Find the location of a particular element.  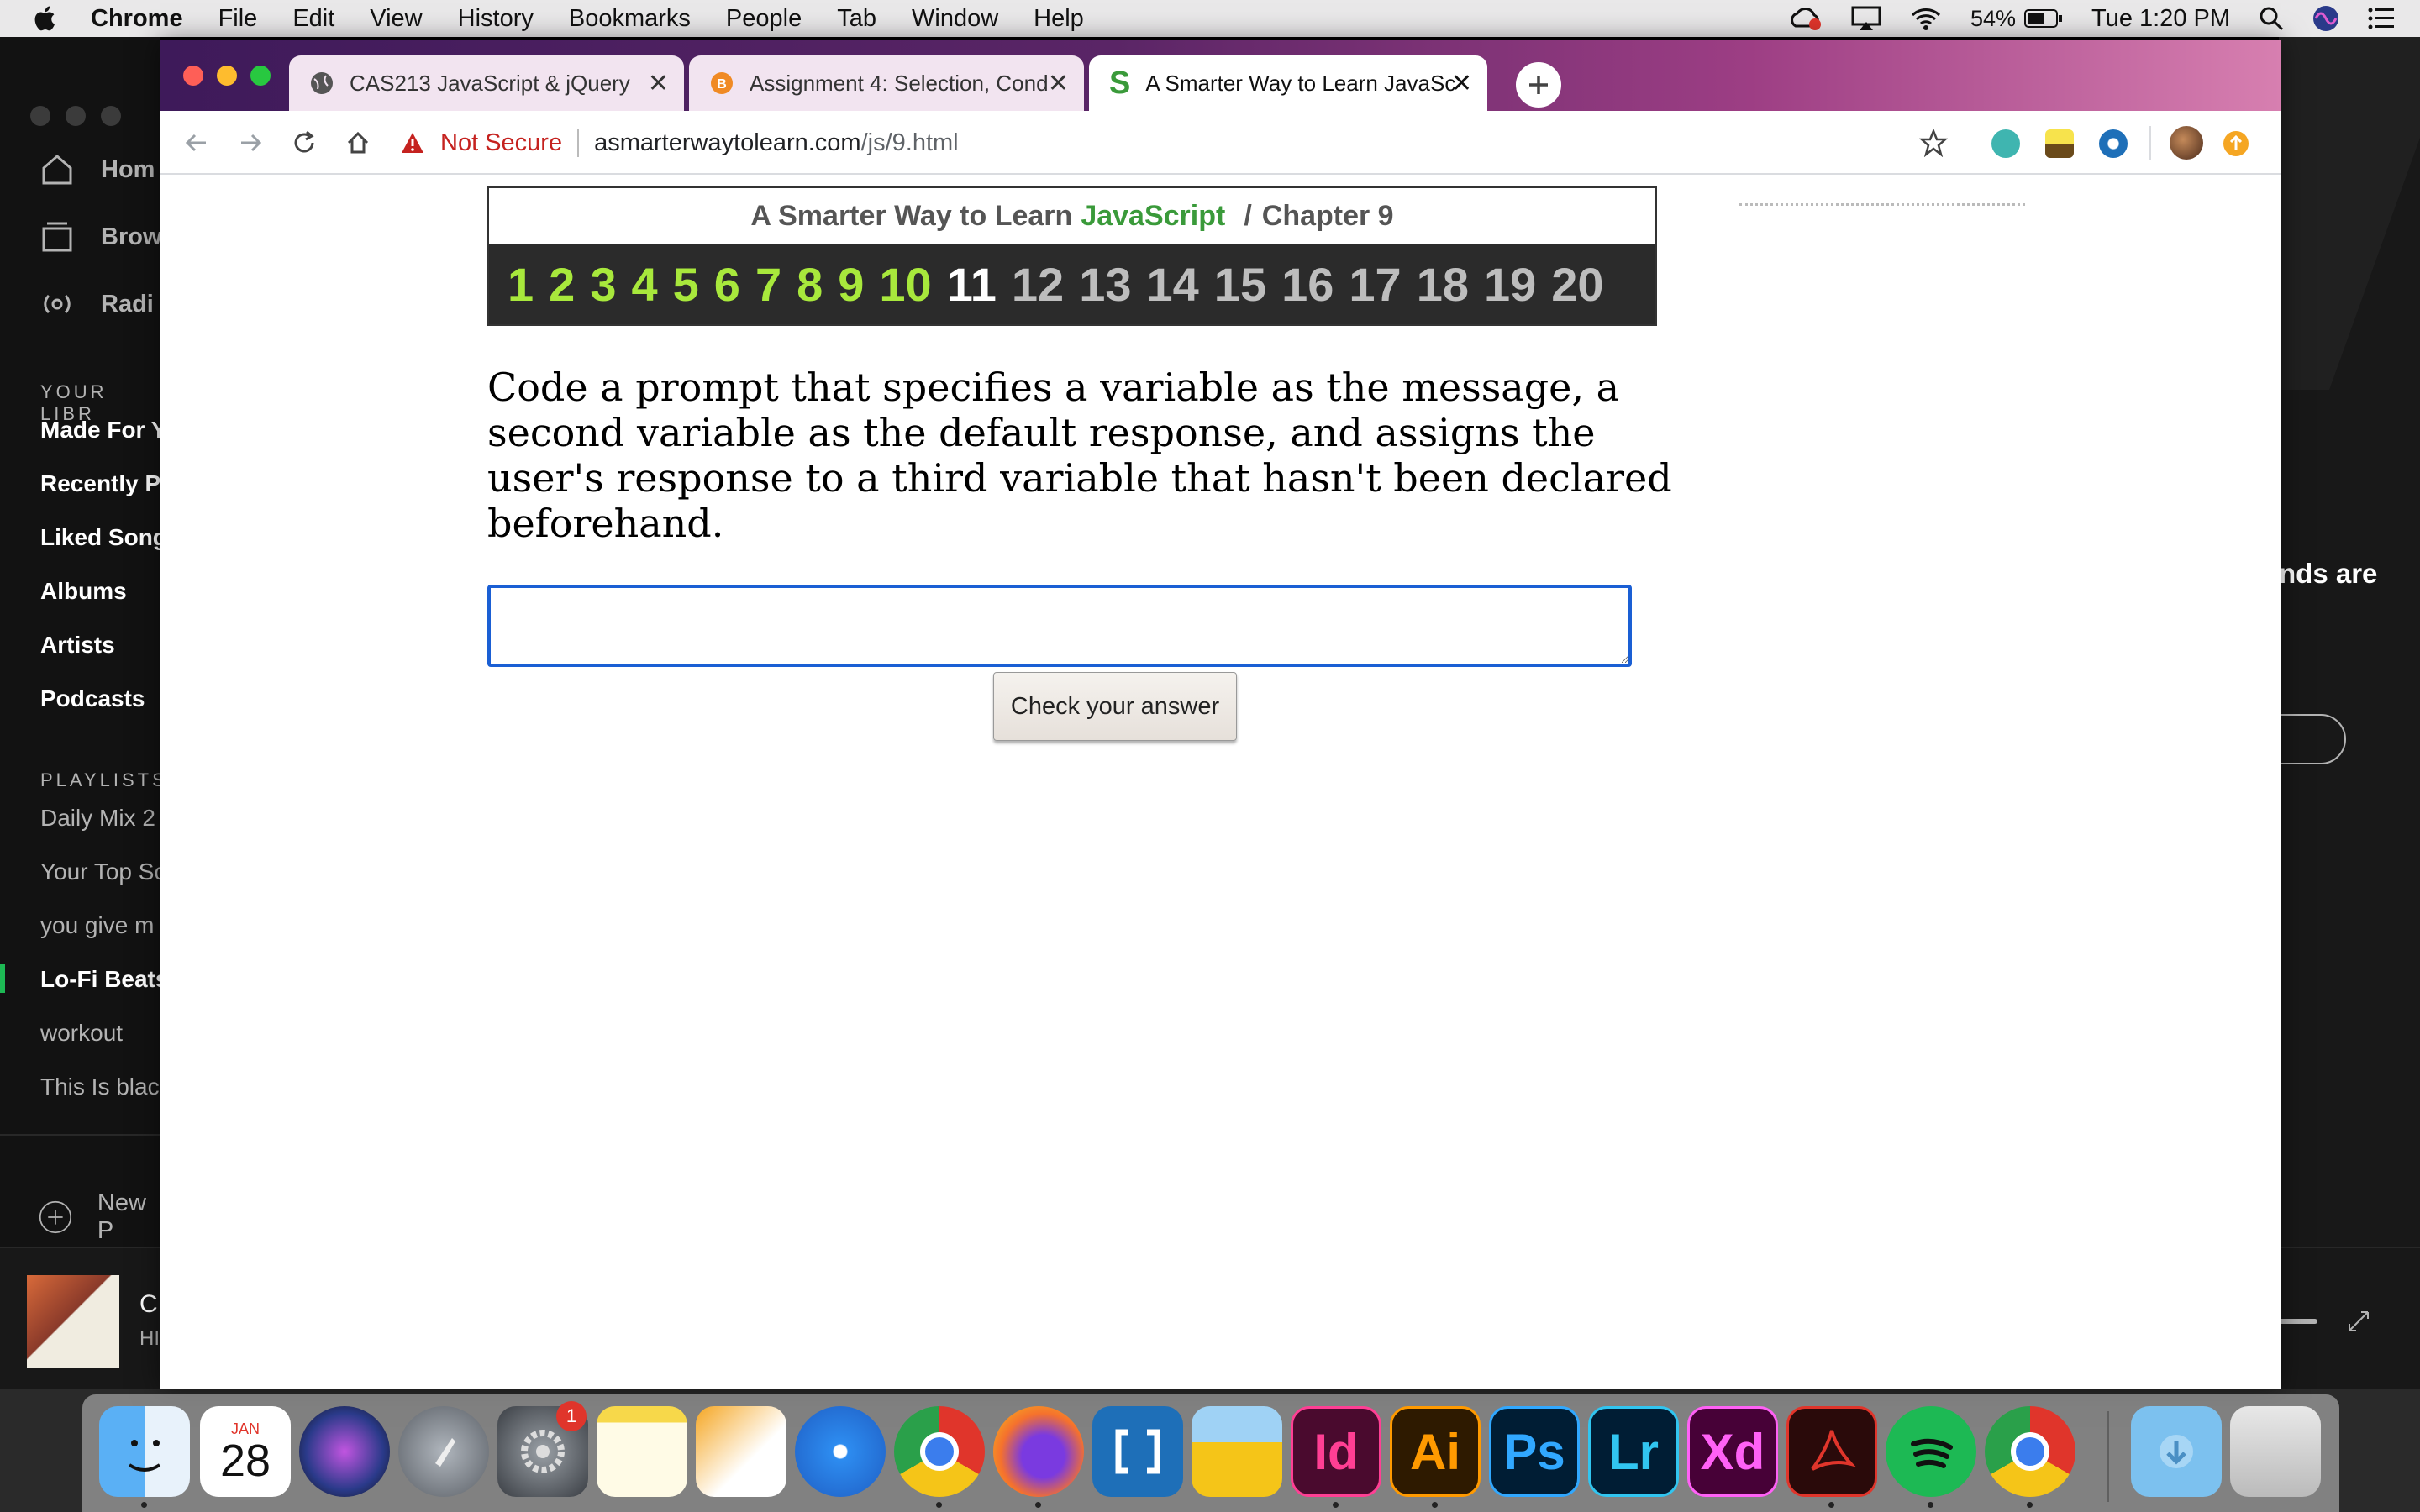

chapter-link: 7 is located at coordinates (768, 284).